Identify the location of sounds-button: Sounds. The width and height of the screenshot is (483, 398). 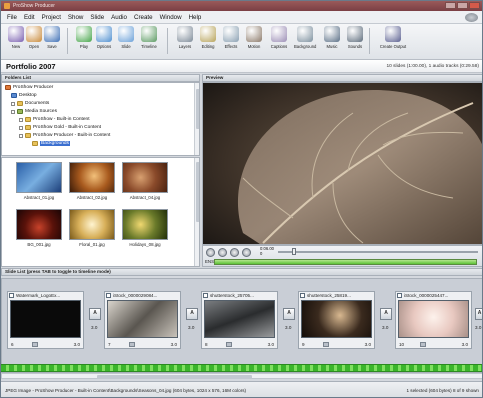
(355, 37).